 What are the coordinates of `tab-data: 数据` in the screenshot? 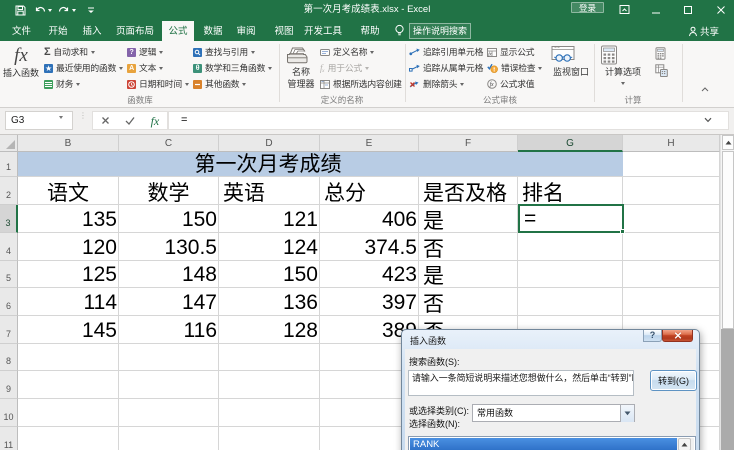 It's located at (213, 31).